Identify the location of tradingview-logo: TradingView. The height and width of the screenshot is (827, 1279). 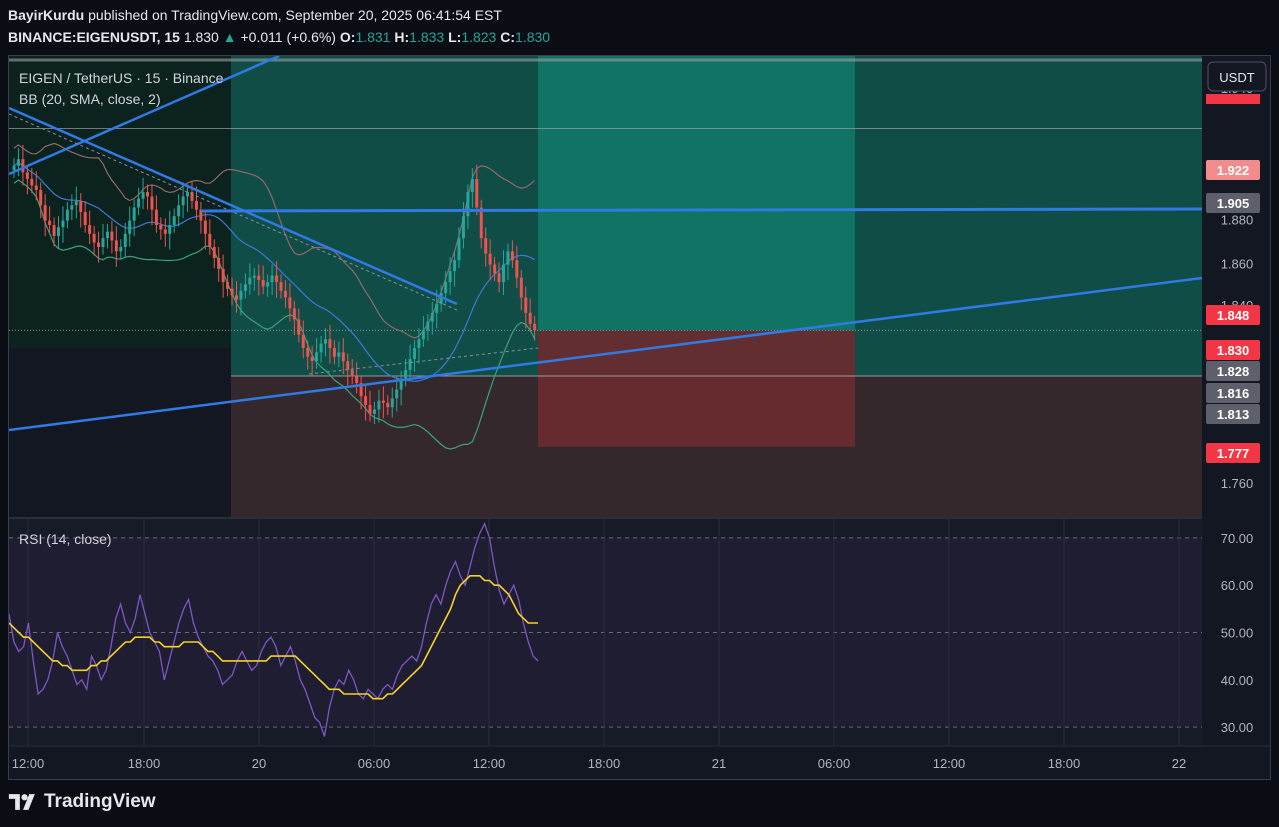
(82, 802).